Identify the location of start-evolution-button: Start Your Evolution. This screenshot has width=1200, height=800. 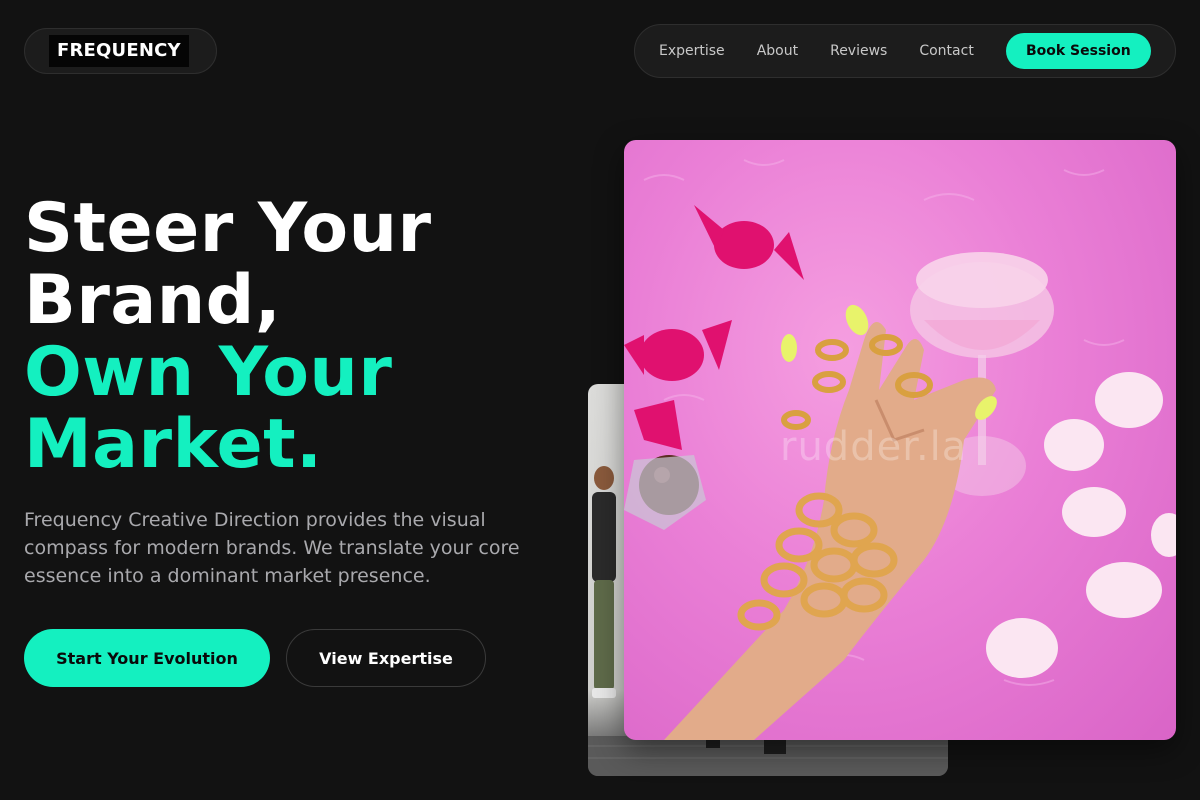
(147, 658).